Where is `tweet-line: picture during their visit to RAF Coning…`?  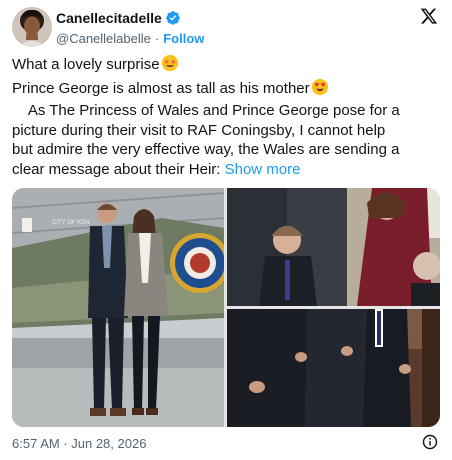 tweet-line: picture during their visit to RAF Coning… is located at coordinates (199, 130).